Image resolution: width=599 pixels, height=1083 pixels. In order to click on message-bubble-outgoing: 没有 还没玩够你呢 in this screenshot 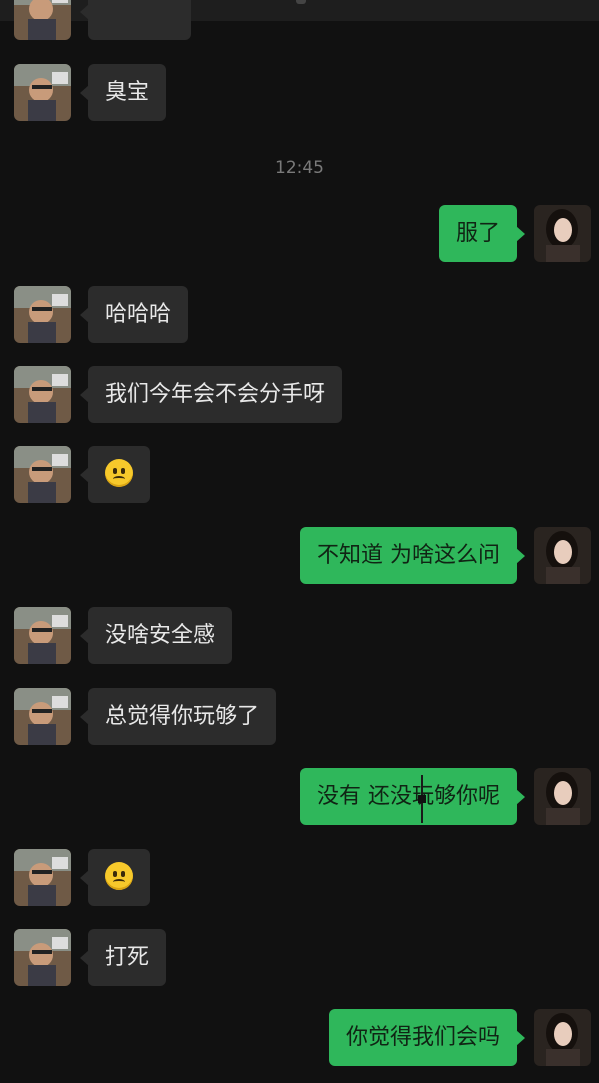, I will do `click(412, 796)`.